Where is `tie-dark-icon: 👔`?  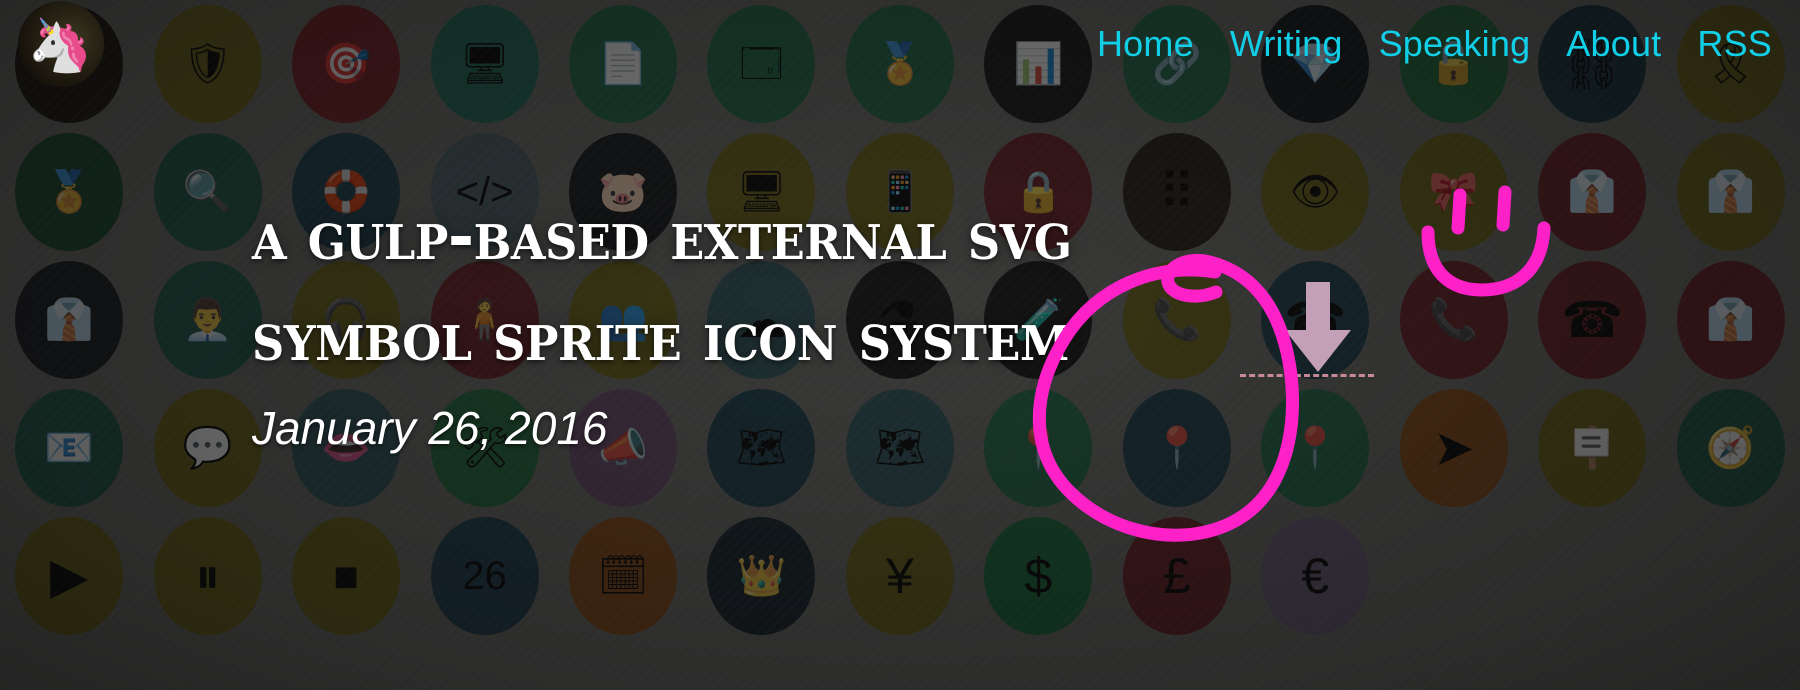
tie-dark-icon: 👔 is located at coordinates (1730, 192).